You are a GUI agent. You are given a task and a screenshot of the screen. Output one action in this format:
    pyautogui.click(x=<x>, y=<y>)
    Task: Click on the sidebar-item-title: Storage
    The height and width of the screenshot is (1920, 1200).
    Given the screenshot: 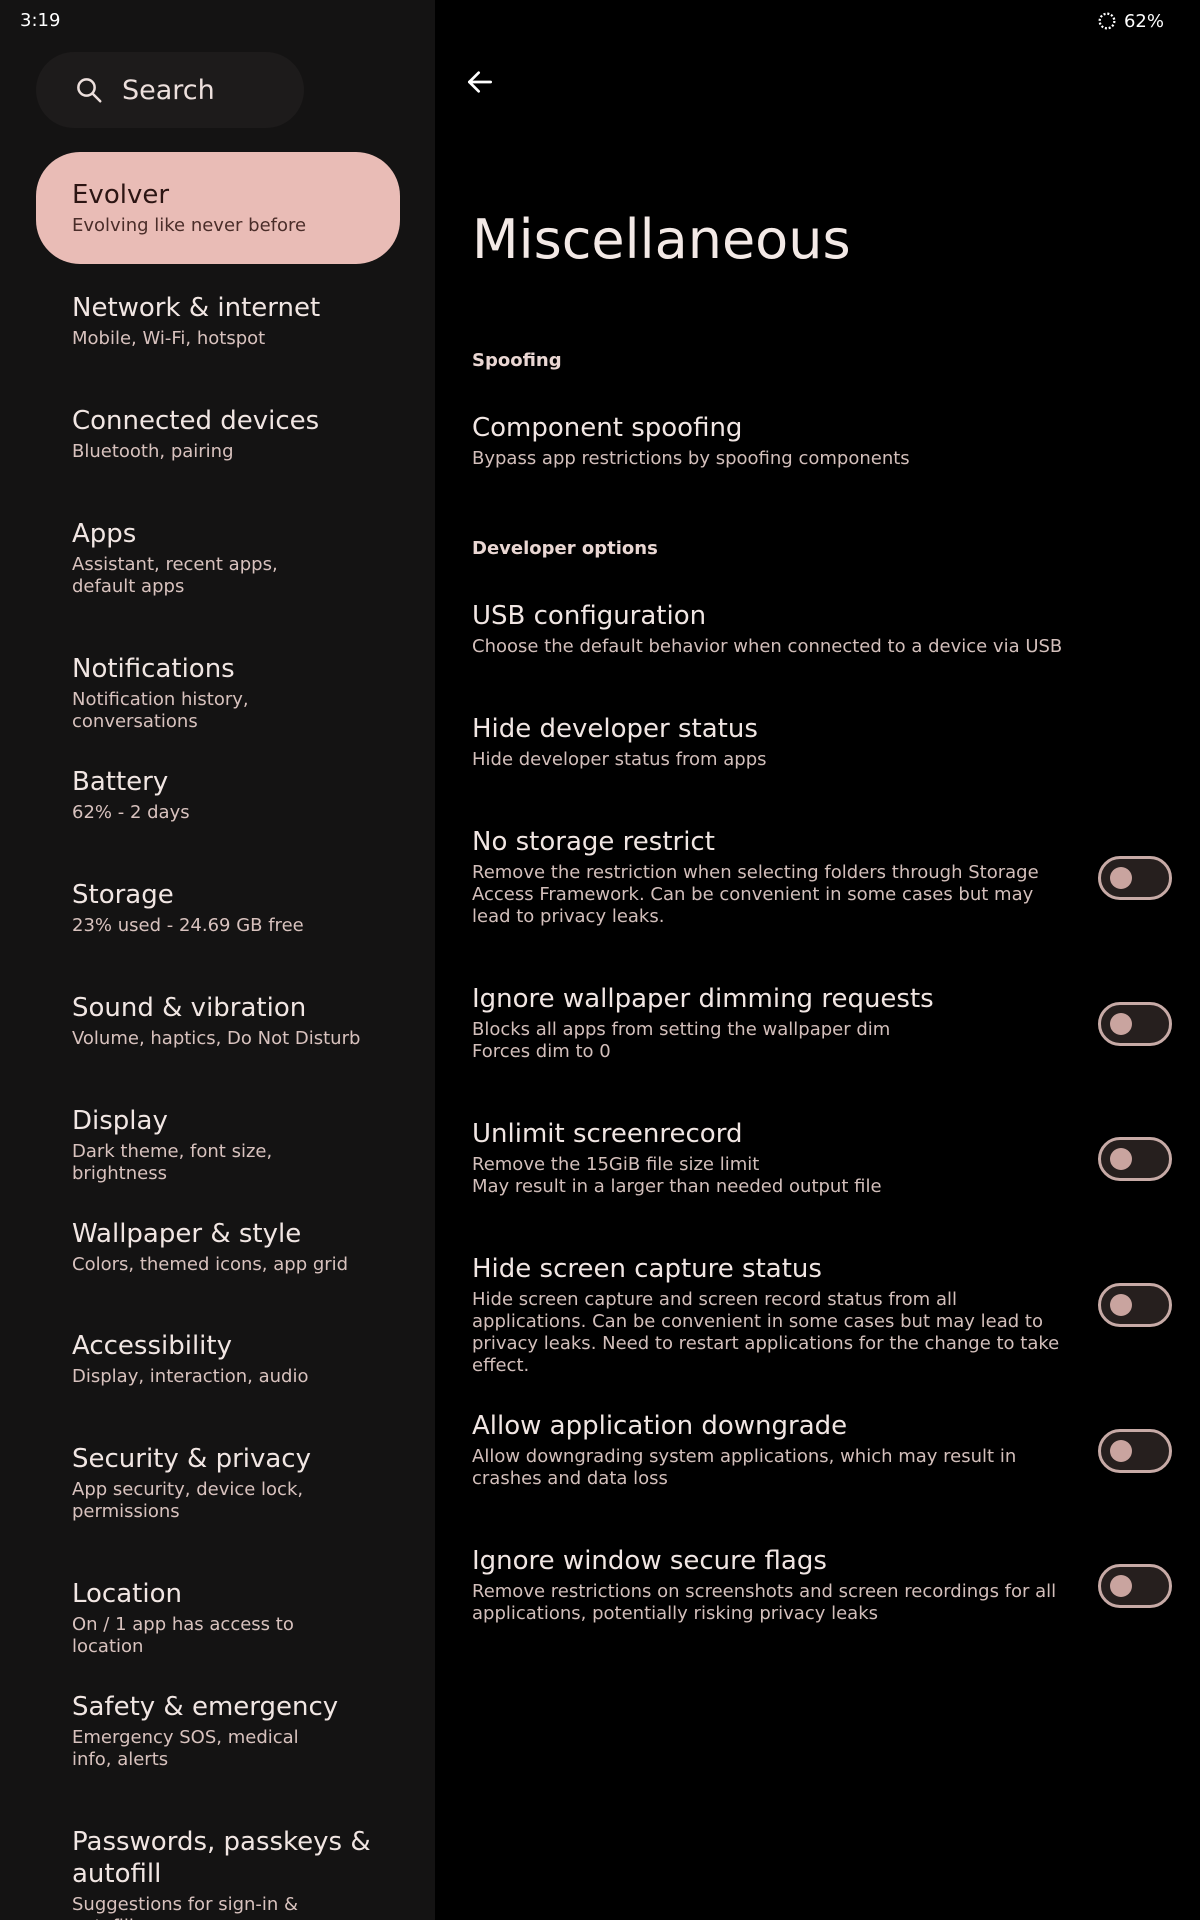 What is the action you would take?
    pyautogui.click(x=123, y=895)
    